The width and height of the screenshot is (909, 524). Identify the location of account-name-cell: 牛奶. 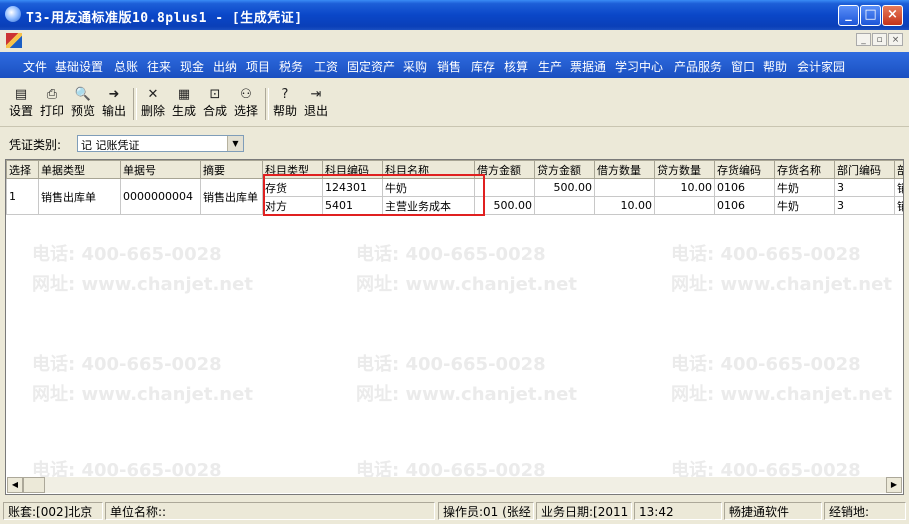
(428, 187).